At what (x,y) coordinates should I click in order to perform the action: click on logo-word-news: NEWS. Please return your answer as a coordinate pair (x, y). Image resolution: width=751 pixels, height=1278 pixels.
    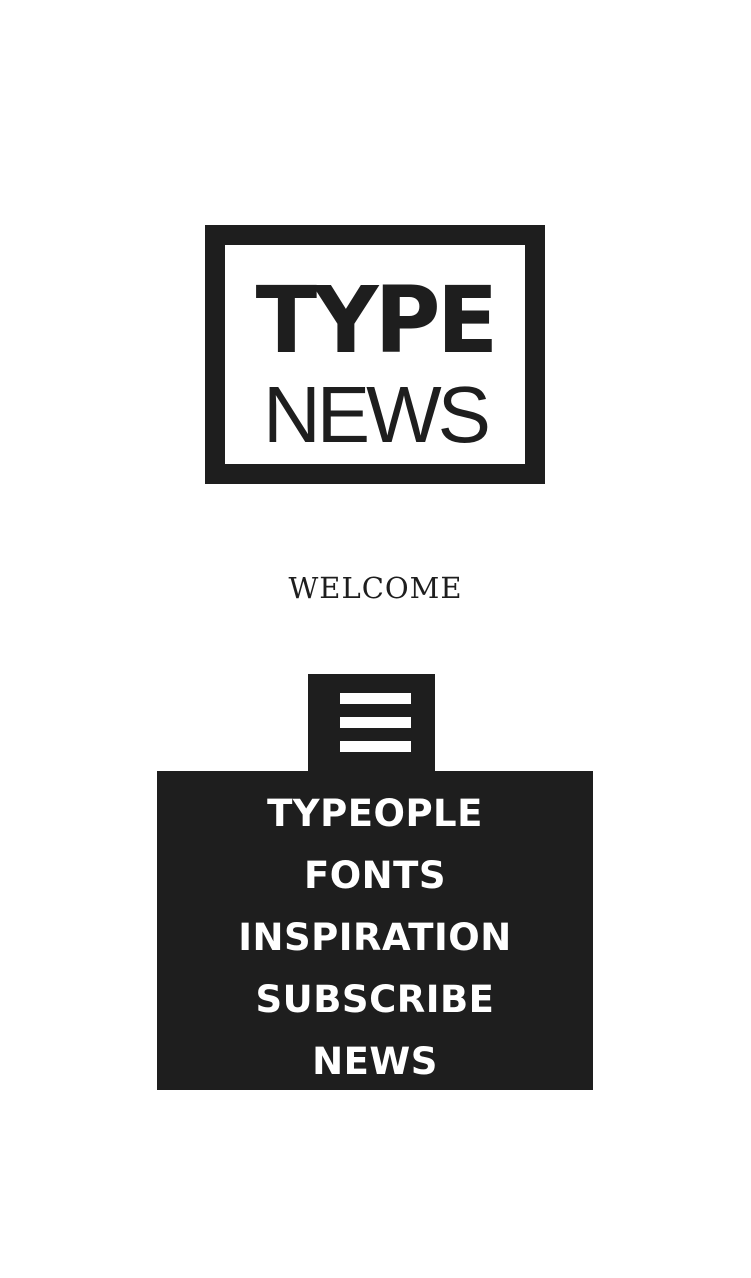
    Looking at the image, I should click on (377, 414).